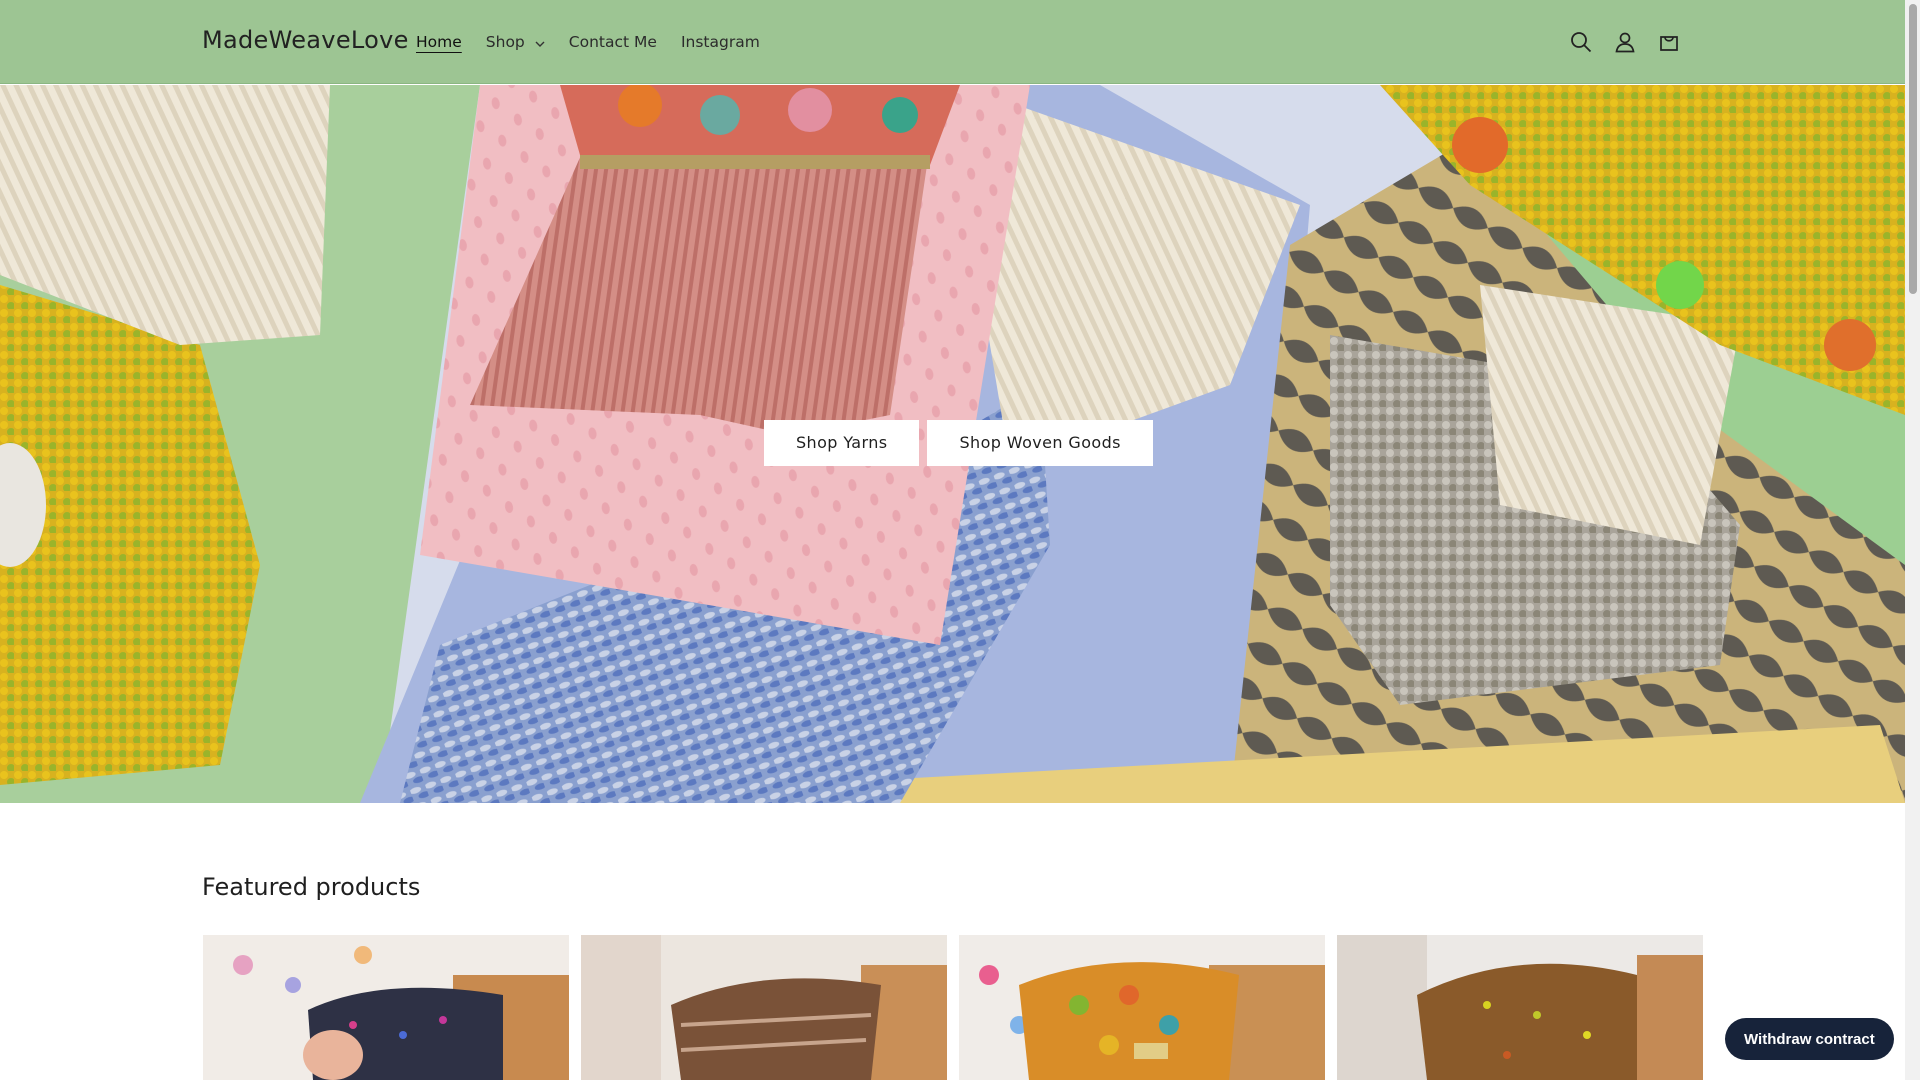  I want to click on product-grid, so click(953, 1007).